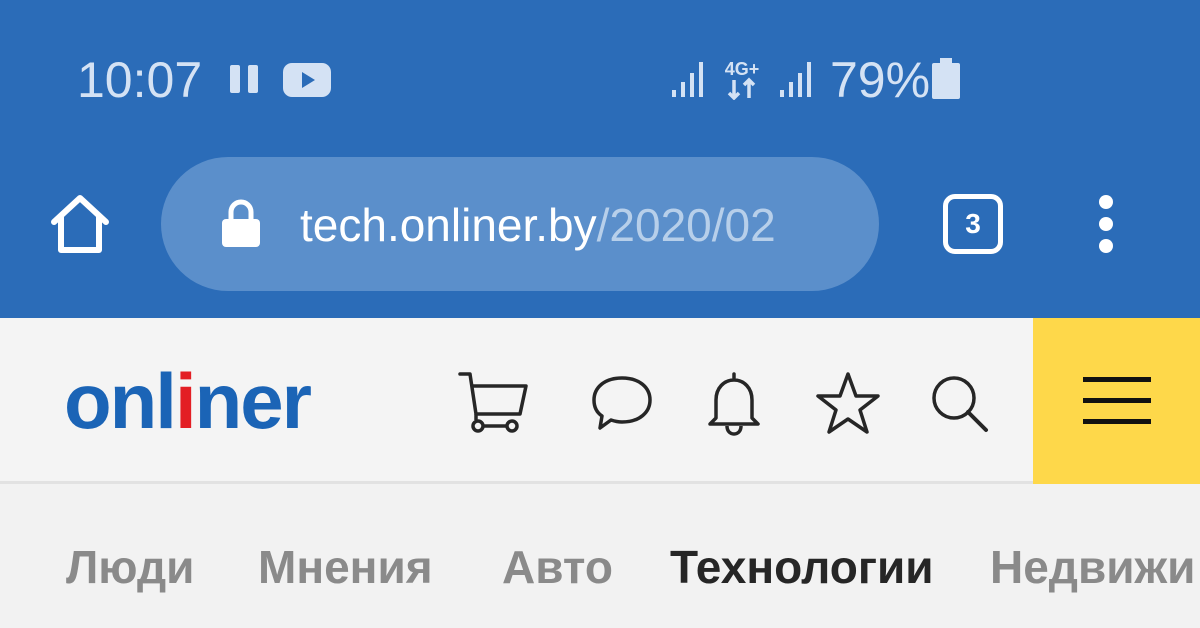 The width and height of the screenshot is (1200, 628). Describe the element at coordinates (960, 404) in the screenshot. I see `search-icon` at that location.